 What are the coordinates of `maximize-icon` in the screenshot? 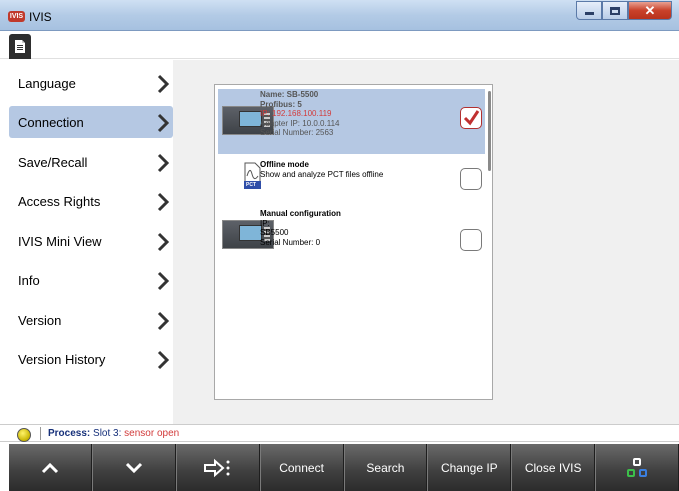 It's located at (615, 10).